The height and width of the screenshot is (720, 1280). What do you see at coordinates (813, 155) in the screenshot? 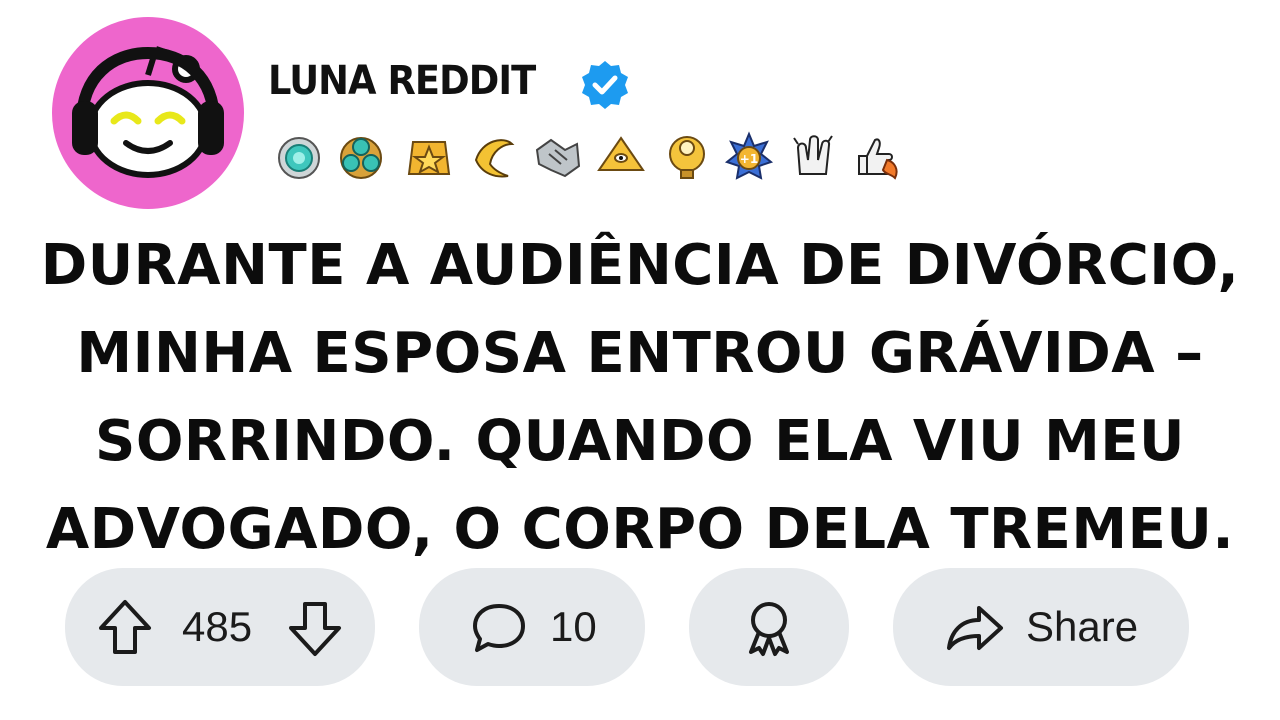
I see `clapping-award-icon` at bounding box center [813, 155].